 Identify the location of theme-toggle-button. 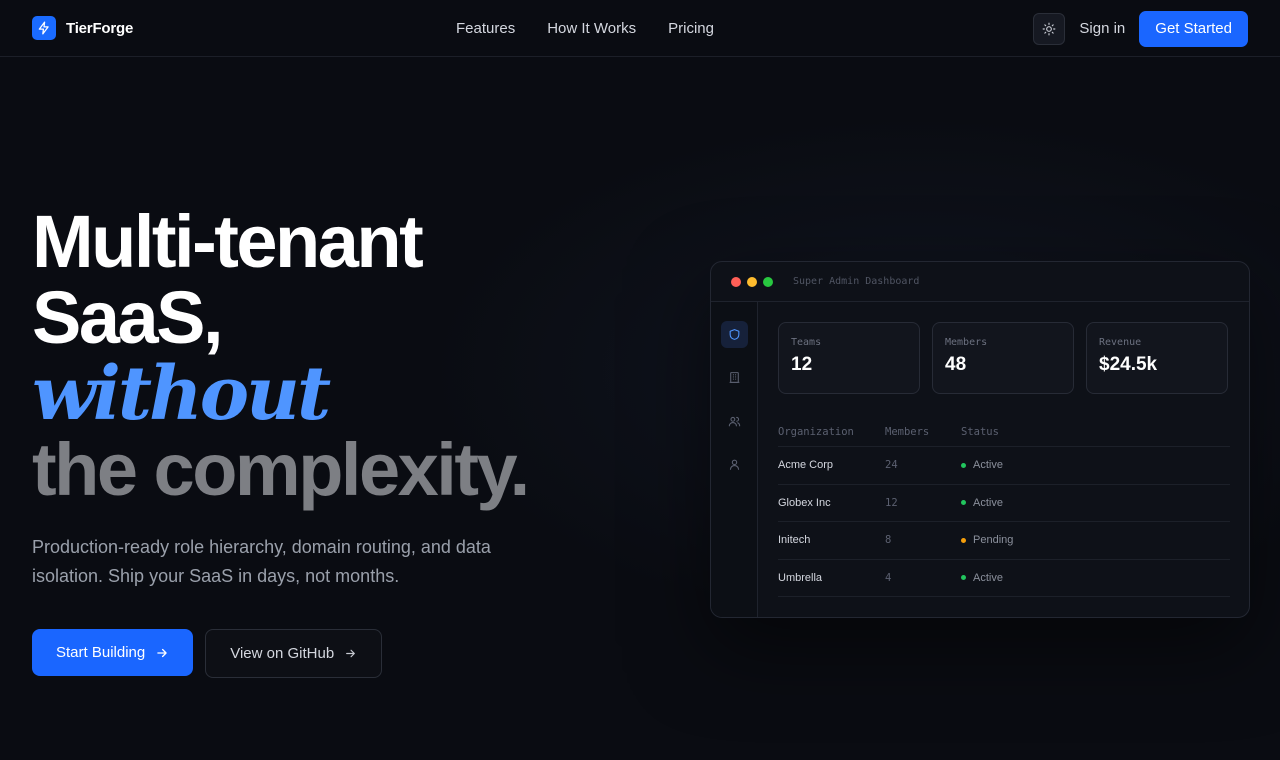
(1049, 28).